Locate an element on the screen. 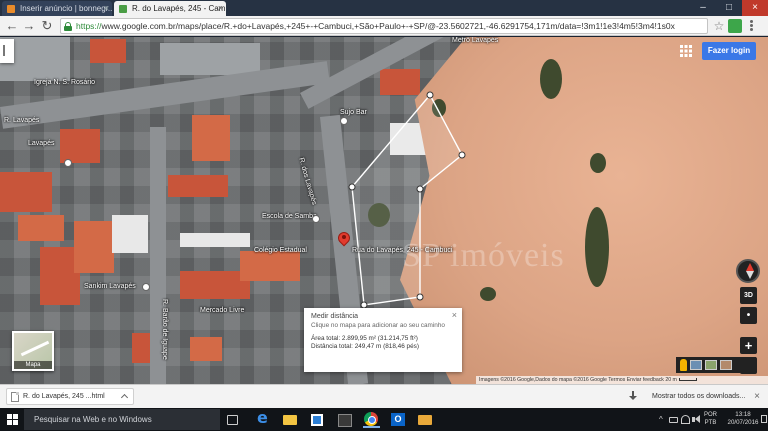 This screenshot has height=431, width=768. reload-button: ↻ is located at coordinates (47, 26).